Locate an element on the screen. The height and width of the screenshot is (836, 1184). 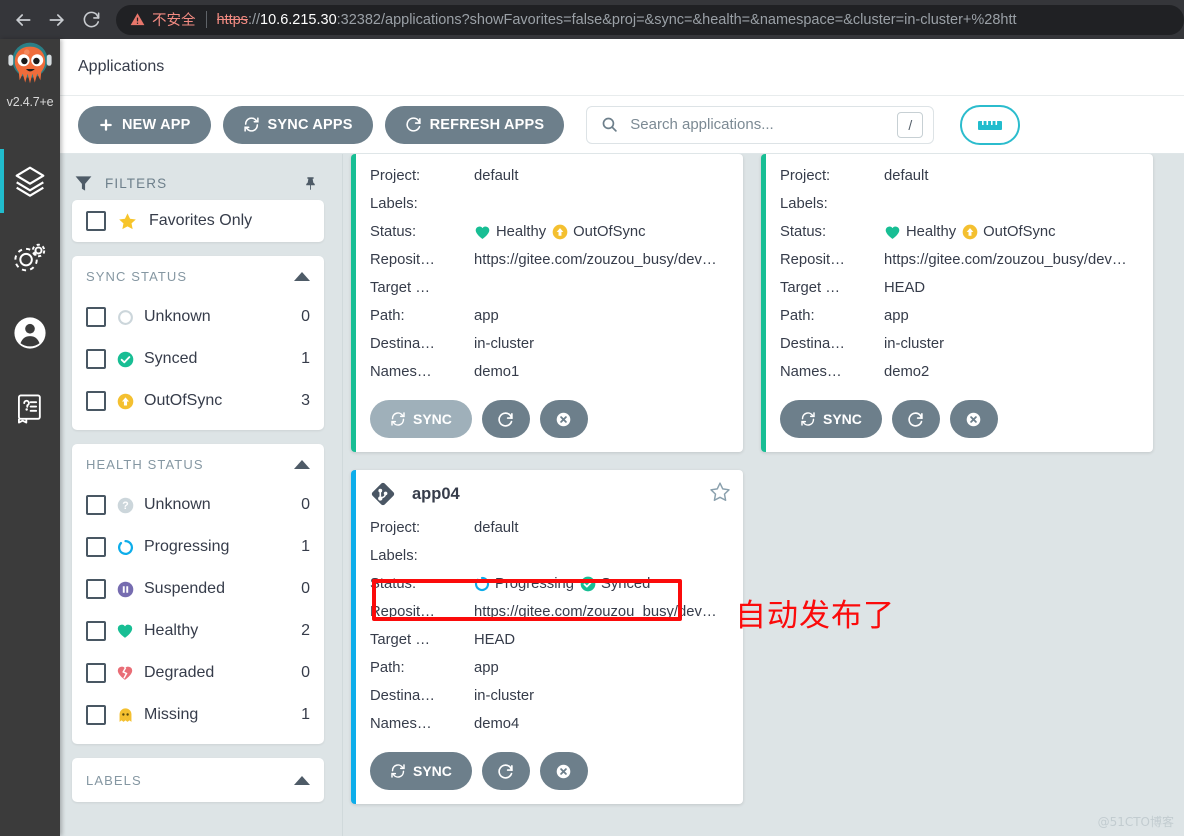
favorites-only-checkbox is located at coordinates (96, 221).